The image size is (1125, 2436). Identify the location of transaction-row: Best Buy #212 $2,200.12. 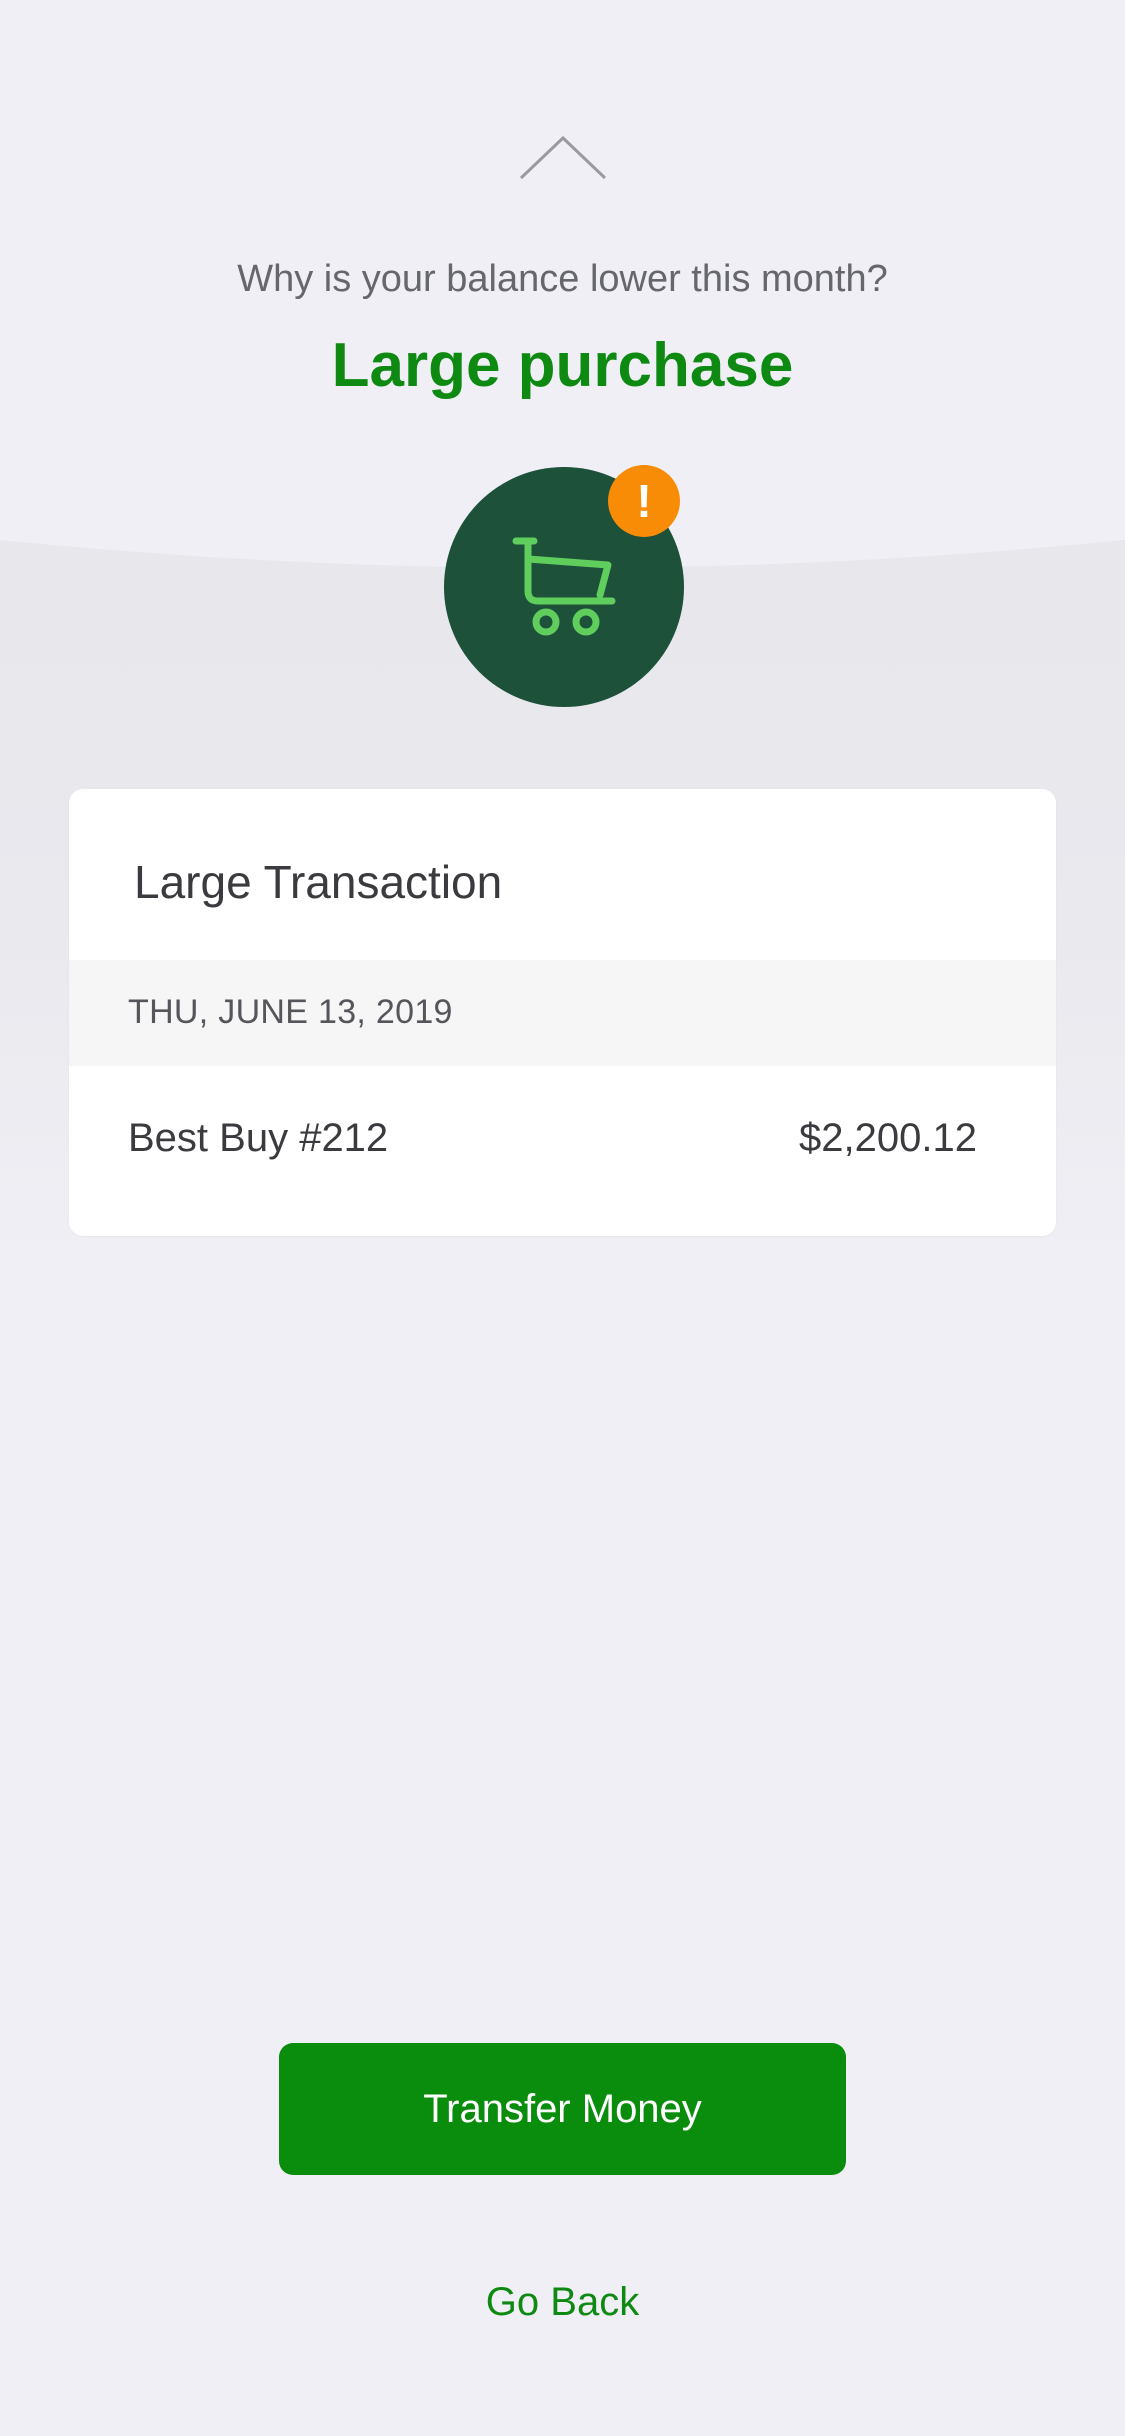
(562, 1151).